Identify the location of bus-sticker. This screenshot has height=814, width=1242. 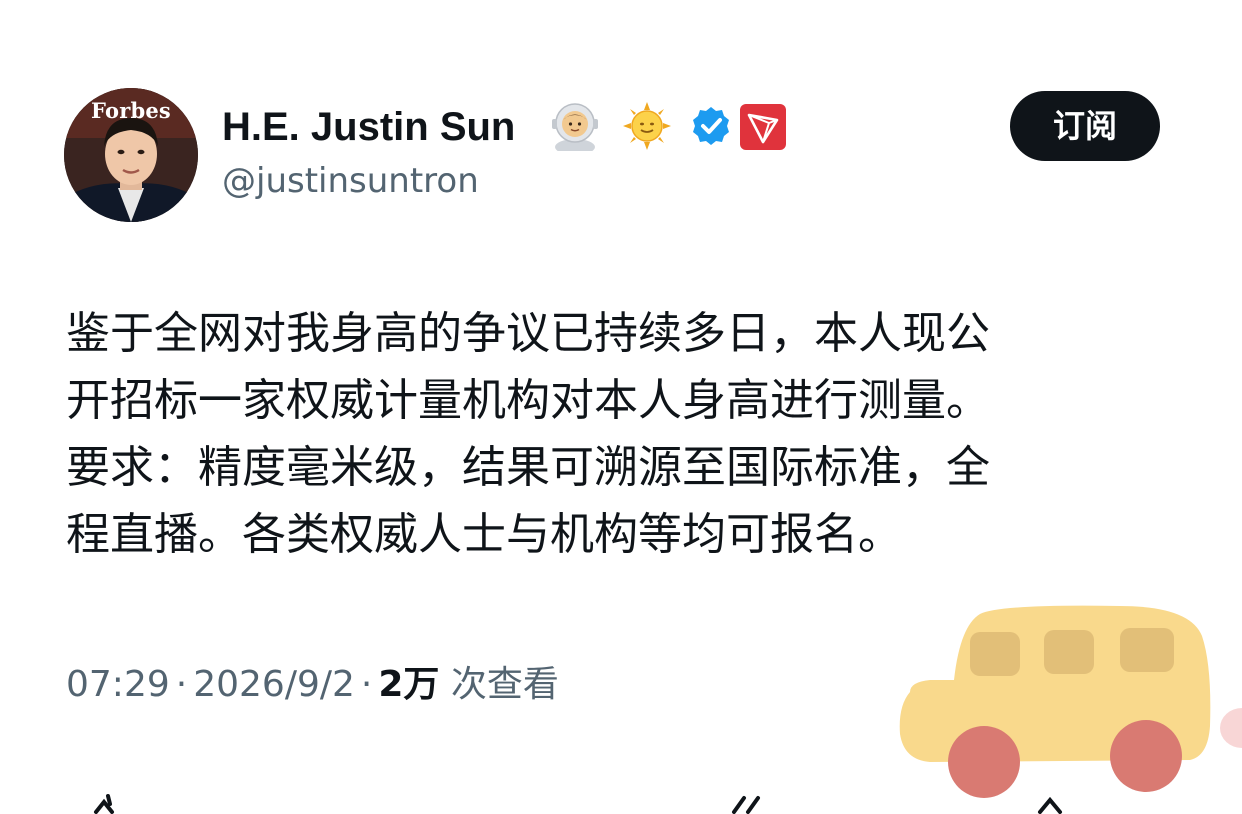
(1066, 705).